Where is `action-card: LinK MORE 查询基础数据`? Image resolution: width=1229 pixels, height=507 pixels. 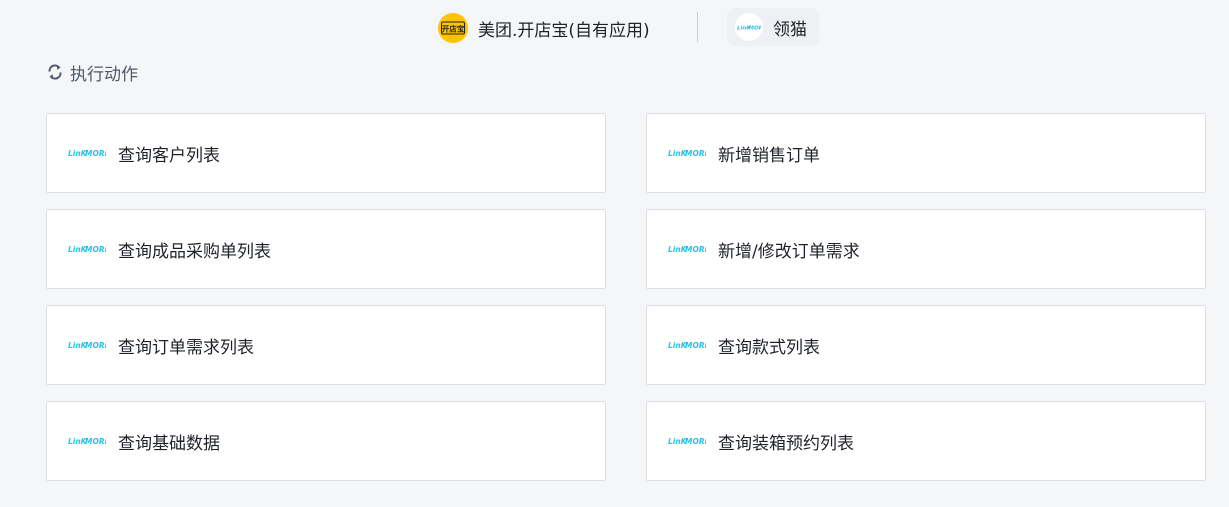
action-card: LinK MORE 查询基础数据 is located at coordinates (326, 441).